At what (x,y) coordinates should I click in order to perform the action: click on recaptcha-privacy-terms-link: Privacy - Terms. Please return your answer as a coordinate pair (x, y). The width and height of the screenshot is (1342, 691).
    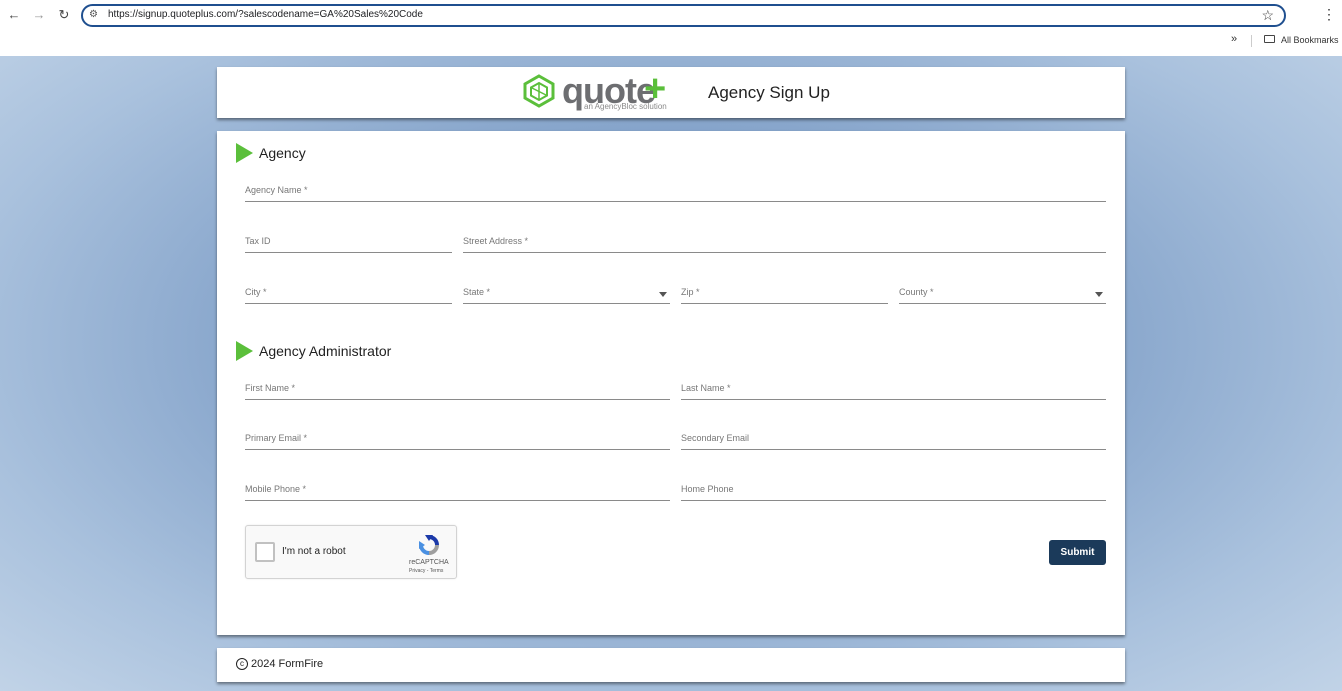
    Looking at the image, I should click on (426, 571).